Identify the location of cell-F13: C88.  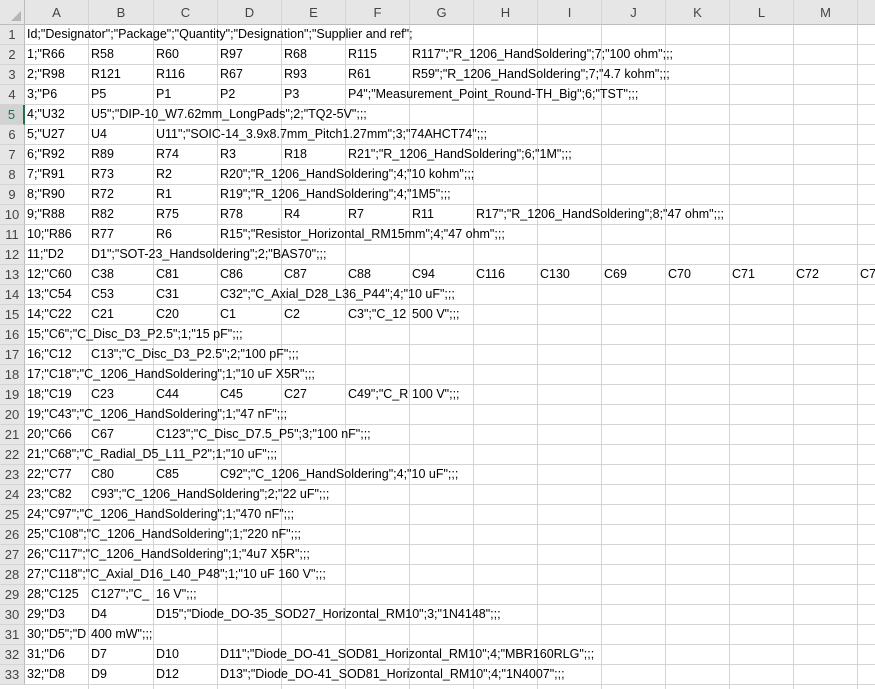
(377, 274).